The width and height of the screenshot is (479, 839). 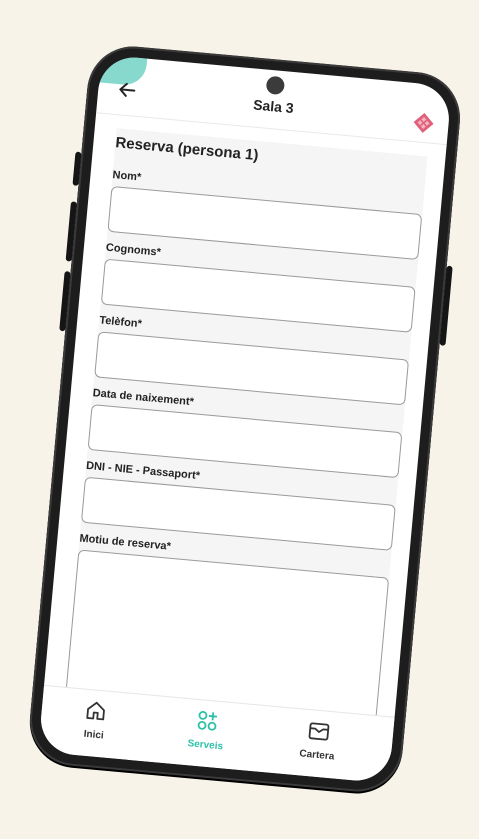 I want to click on nav-label: Cartera, so click(x=316, y=755).